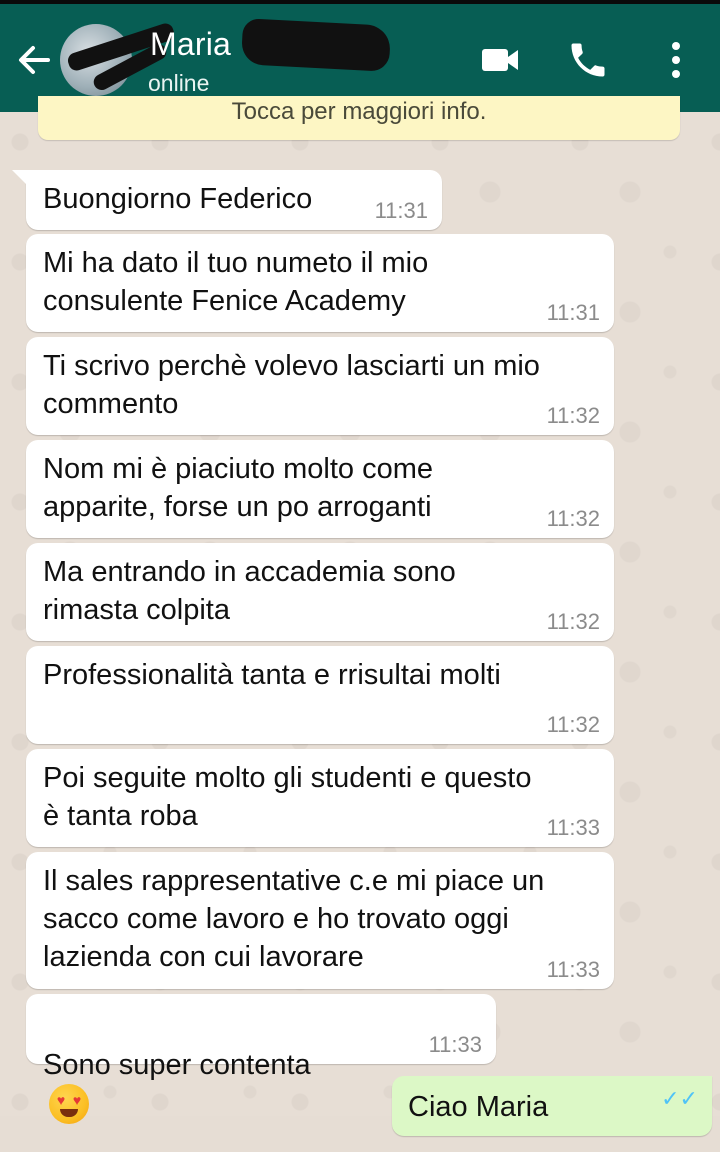 Image resolution: width=720 pixels, height=1152 pixels. Describe the element at coordinates (272, 675) in the screenshot. I see `message-text: Professionalità tanta e rrisultai molti` at that location.